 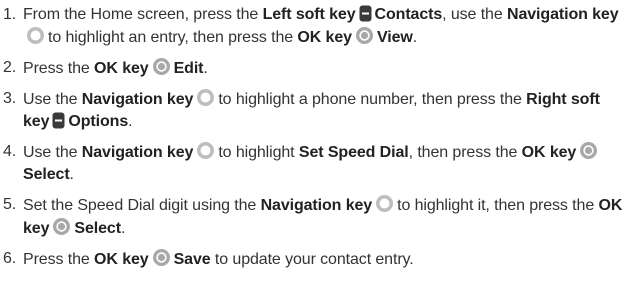 I want to click on step-number: 2., so click(x=10, y=67).